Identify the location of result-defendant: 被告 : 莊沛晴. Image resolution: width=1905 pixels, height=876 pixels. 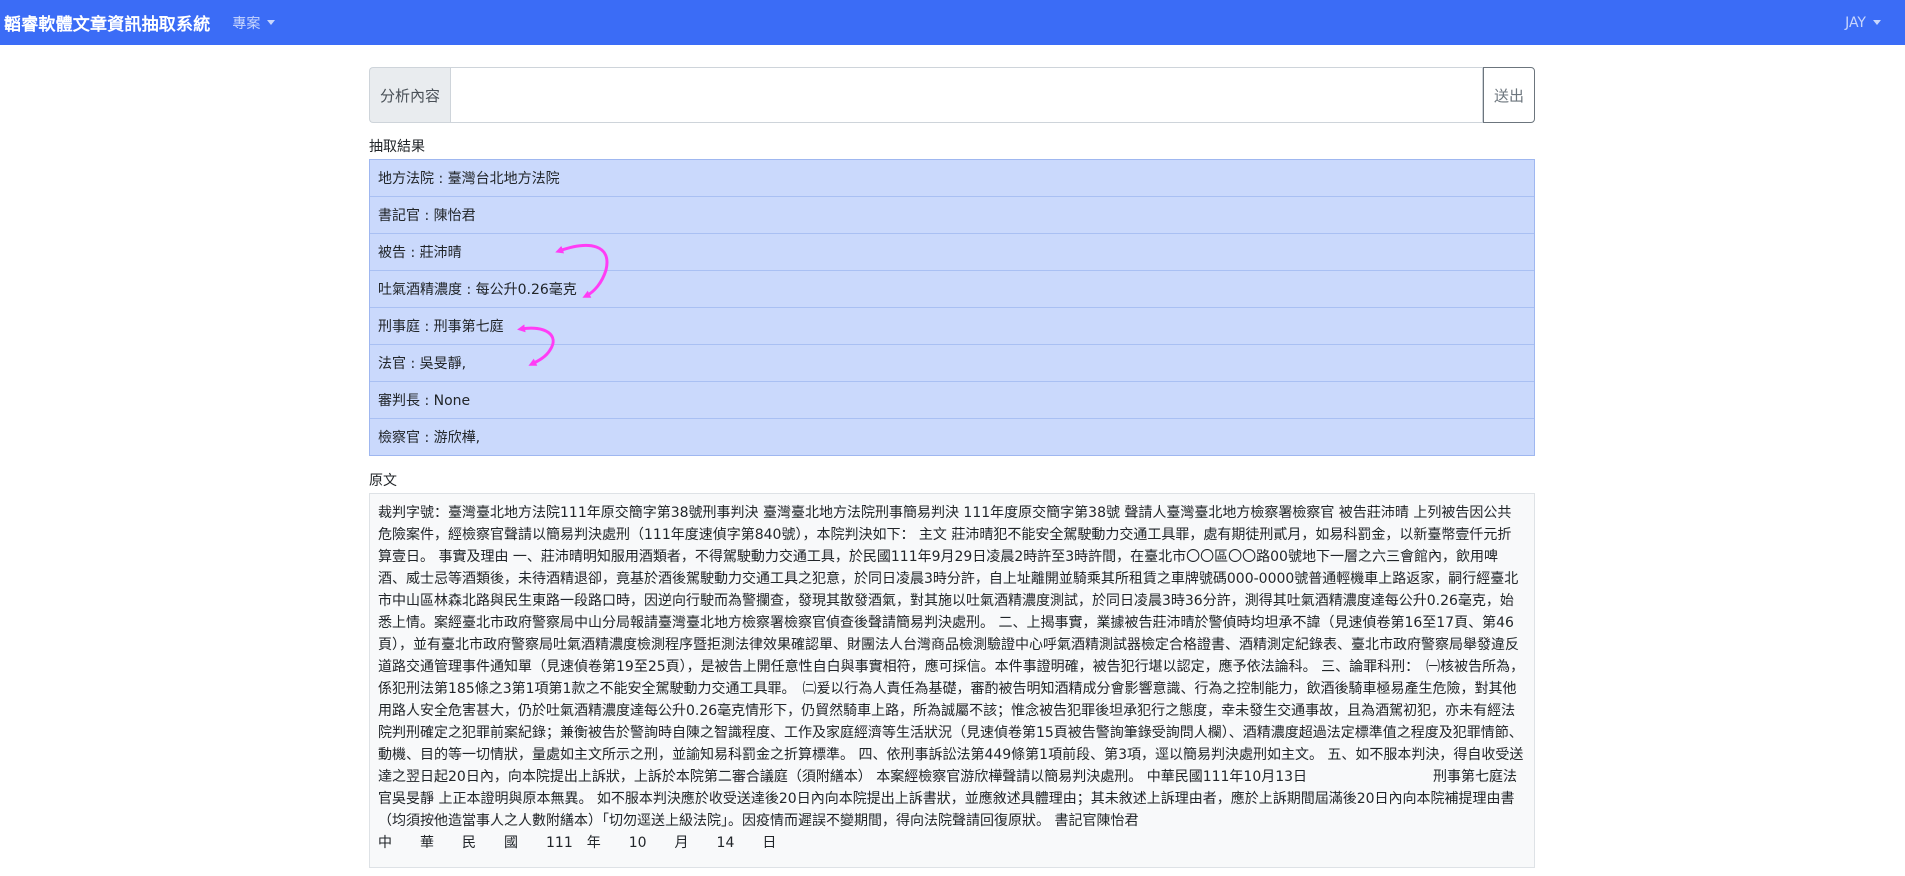
(952, 252).